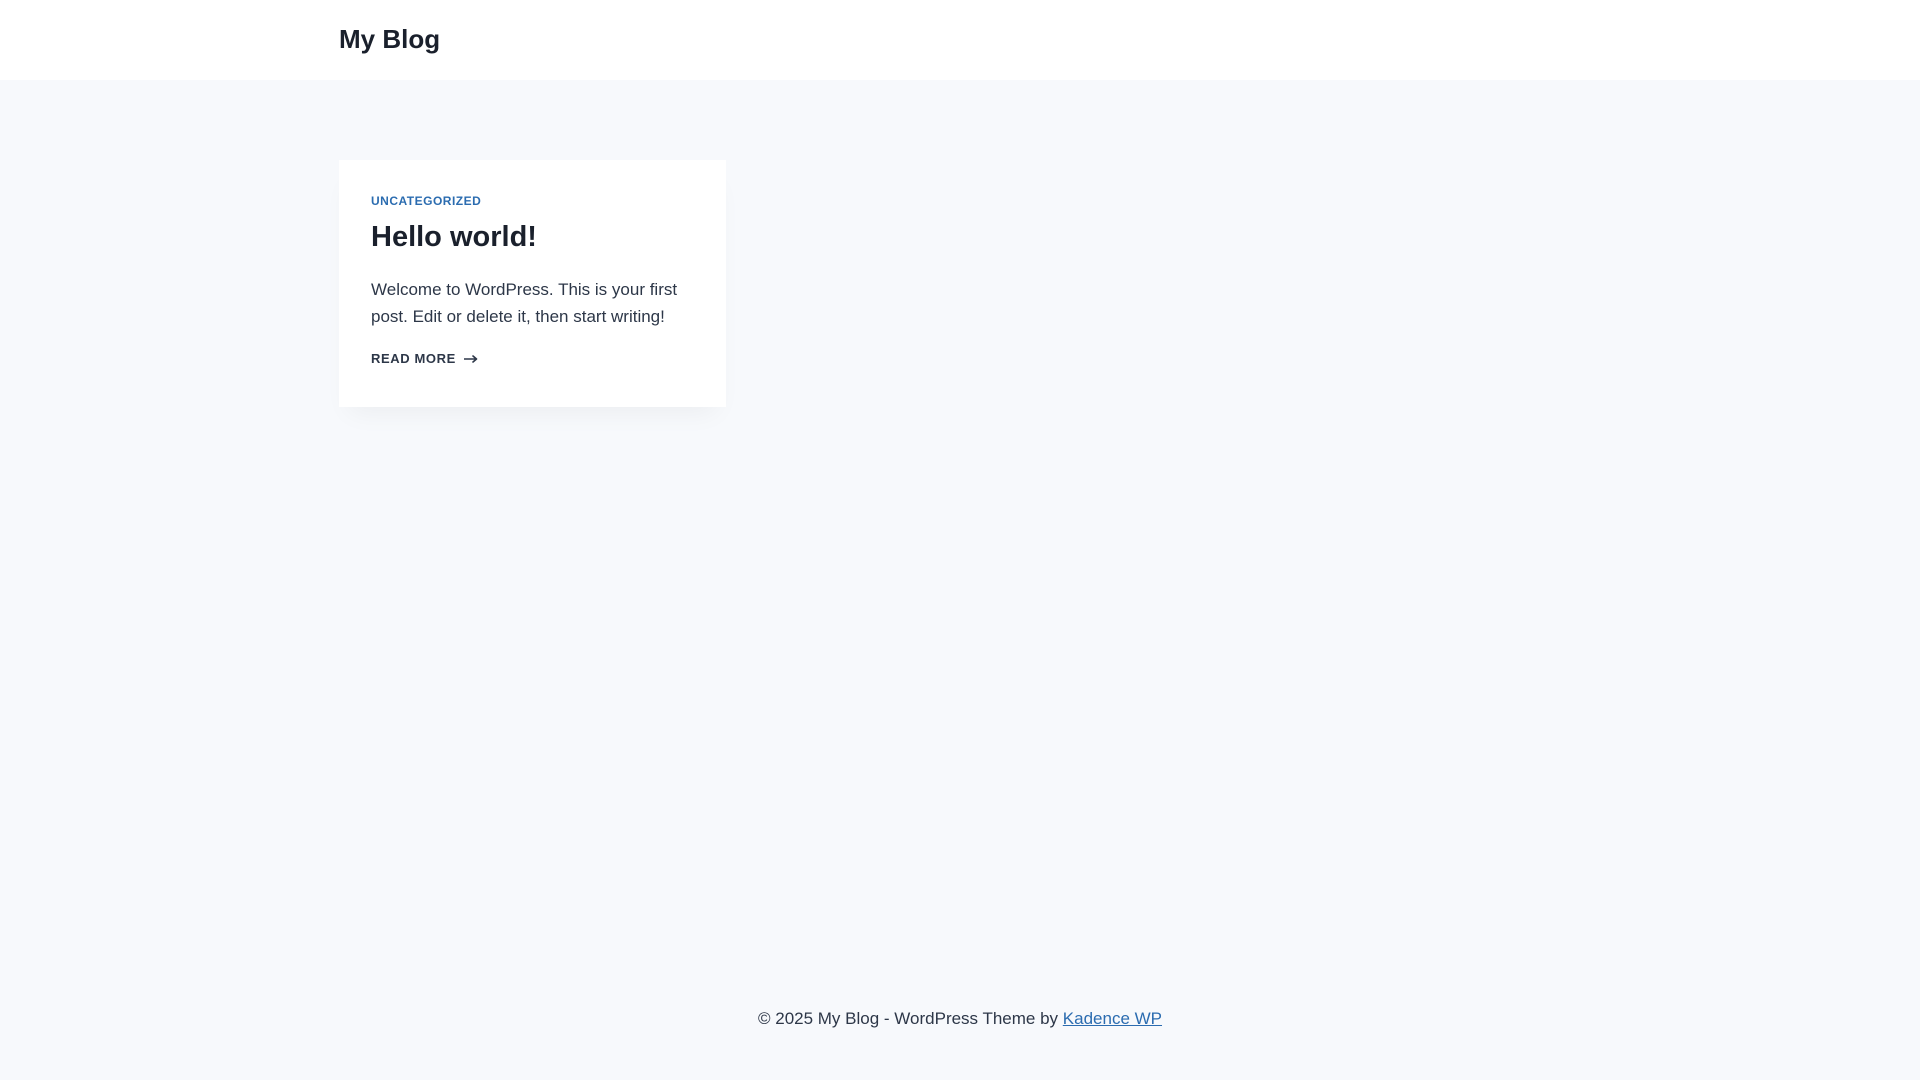  What do you see at coordinates (454, 237) in the screenshot?
I see `post-title-link: Hello world!` at bounding box center [454, 237].